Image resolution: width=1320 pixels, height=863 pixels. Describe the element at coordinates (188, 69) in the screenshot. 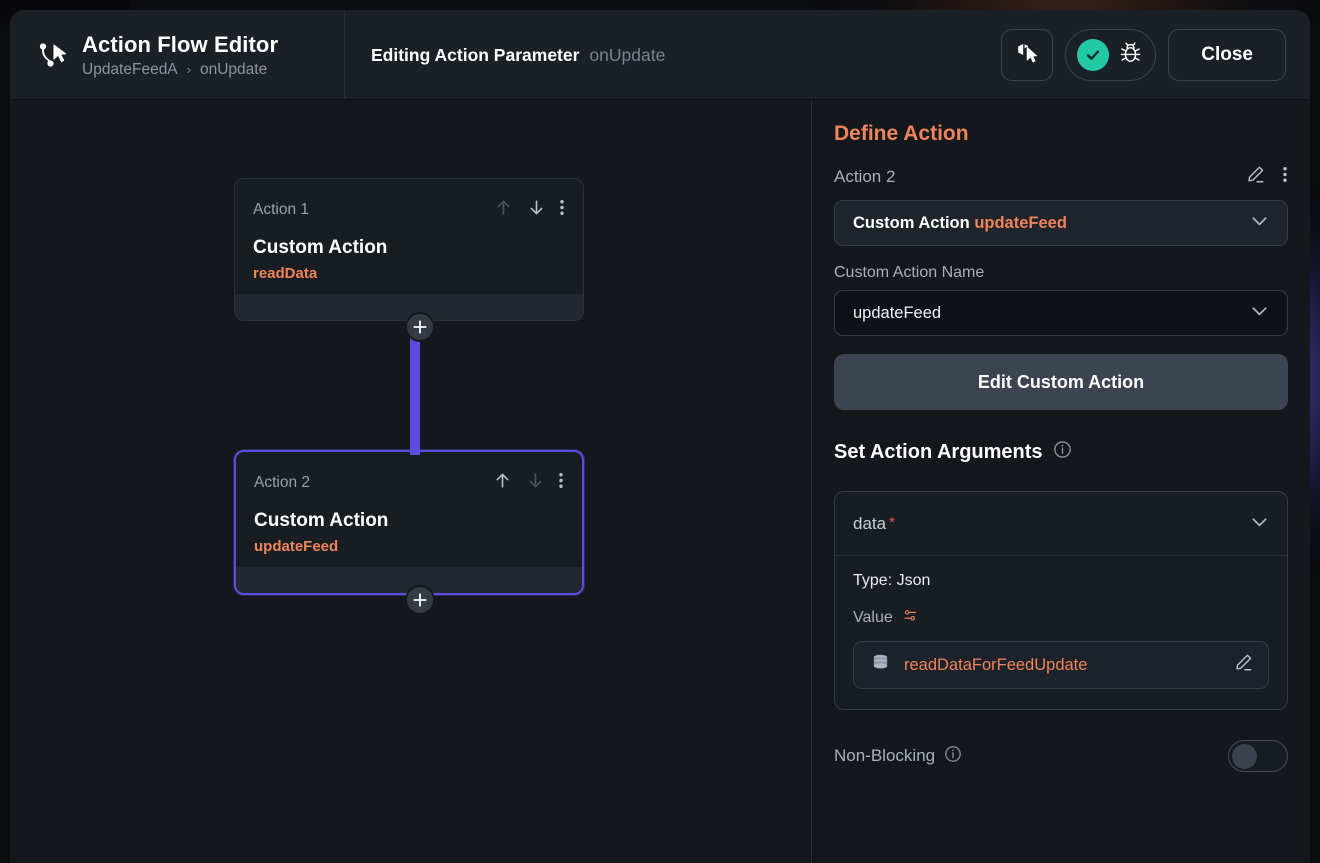

I see `chevron-right-icon: ›` at that location.